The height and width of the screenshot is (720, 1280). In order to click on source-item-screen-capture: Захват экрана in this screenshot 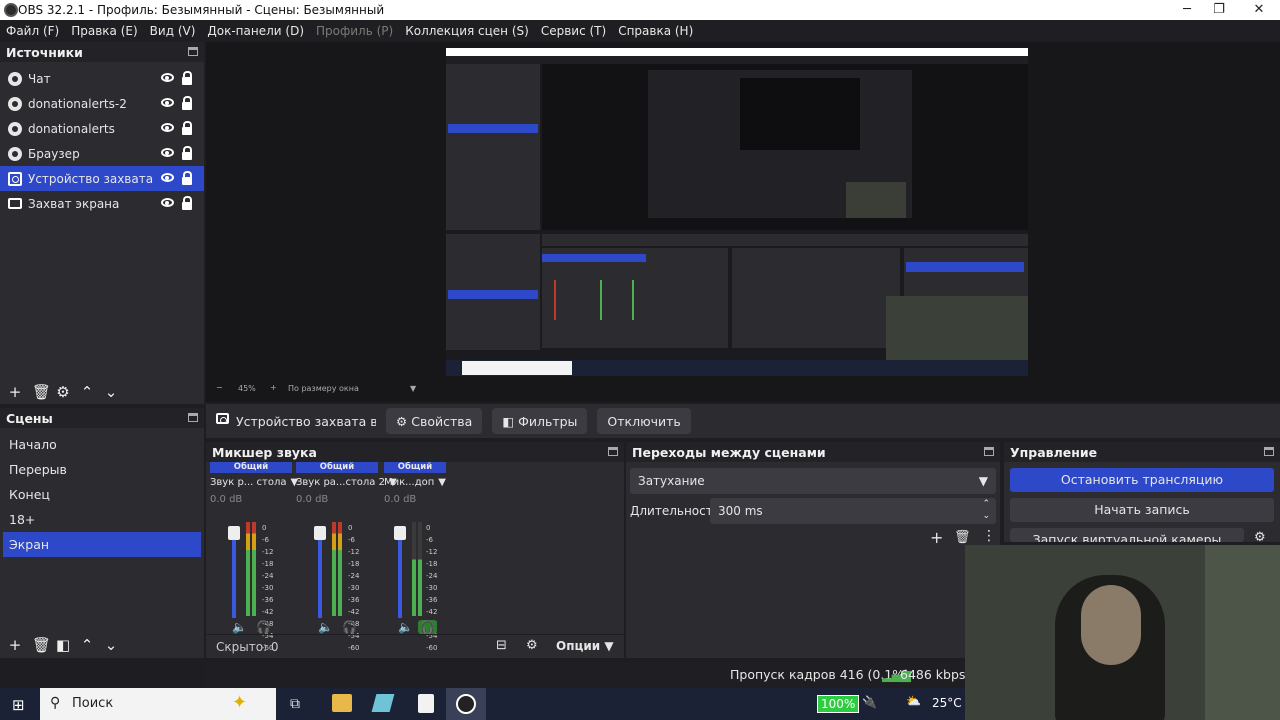, I will do `click(102, 203)`.